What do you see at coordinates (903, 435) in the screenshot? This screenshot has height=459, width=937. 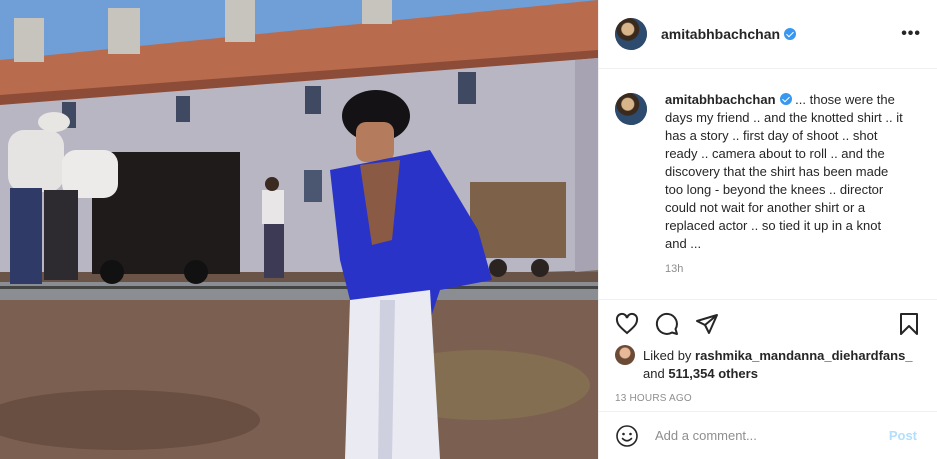 I see `post-comment-button: Post` at bounding box center [903, 435].